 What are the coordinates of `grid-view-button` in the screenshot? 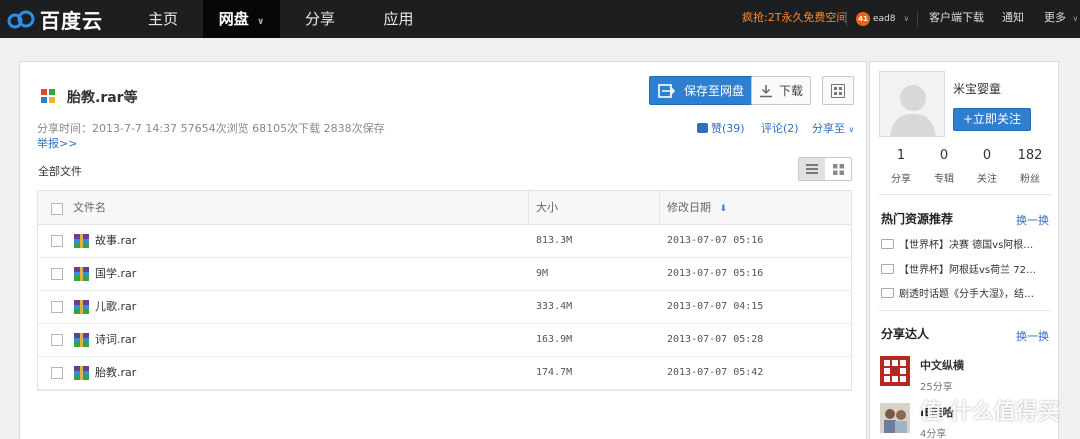 It's located at (838, 169).